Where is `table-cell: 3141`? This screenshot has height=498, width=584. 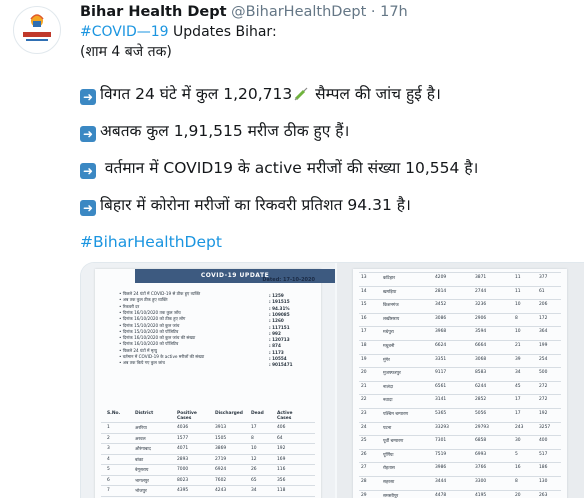
table-cell: 3141 is located at coordinates (441, 400).